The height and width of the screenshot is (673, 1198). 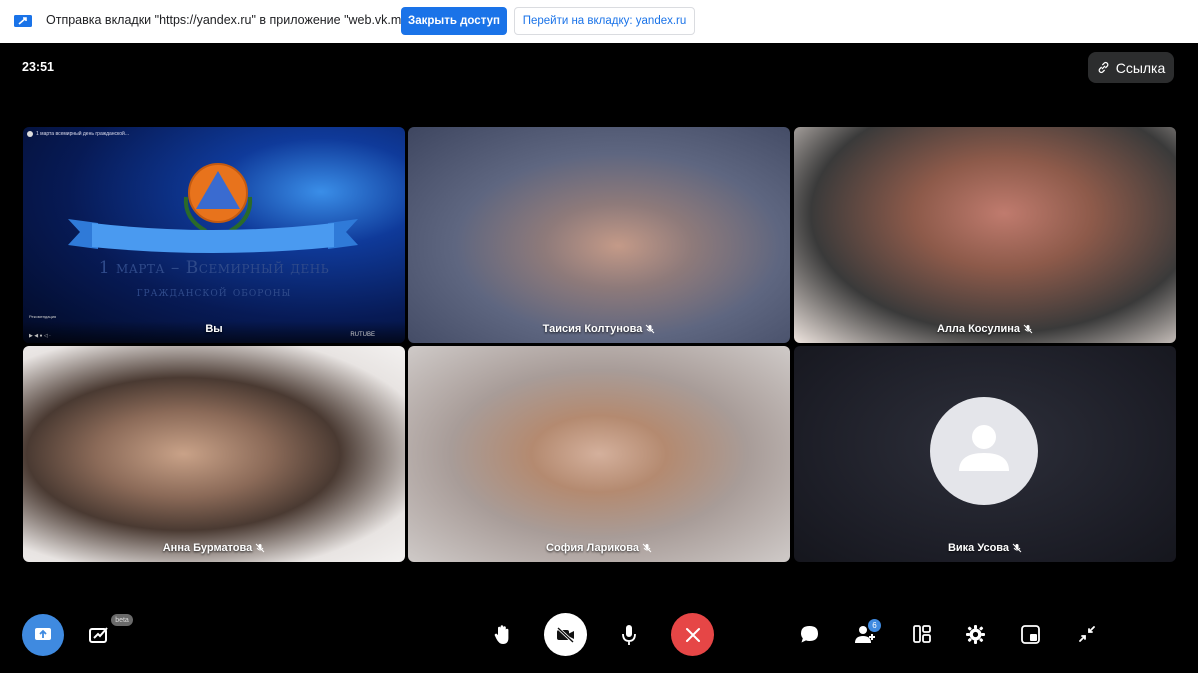 What do you see at coordinates (1140, 67) in the screenshot?
I see `link-button-label: Ссылка` at bounding box center [1140, 67].